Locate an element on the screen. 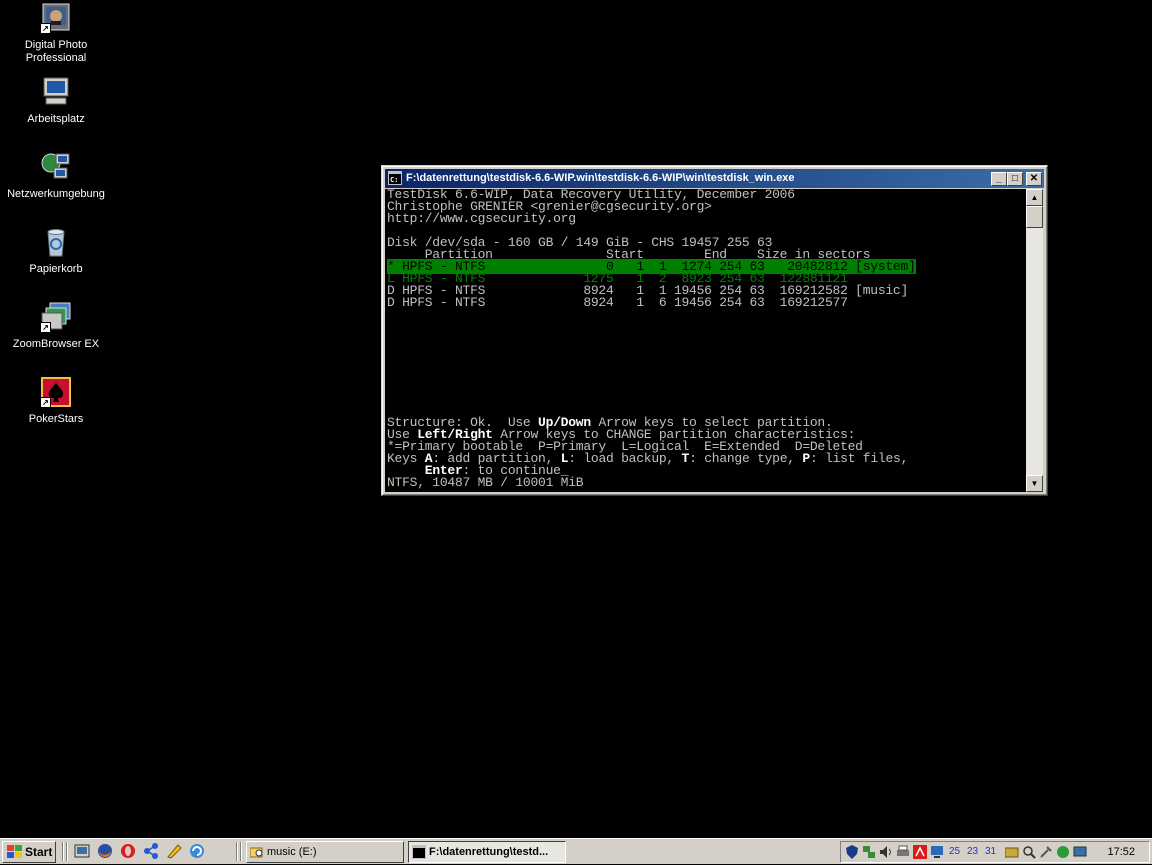 The width and height of the screenshot is (1152, 865). windows-flag-icon is located at coordinates (14, 852).